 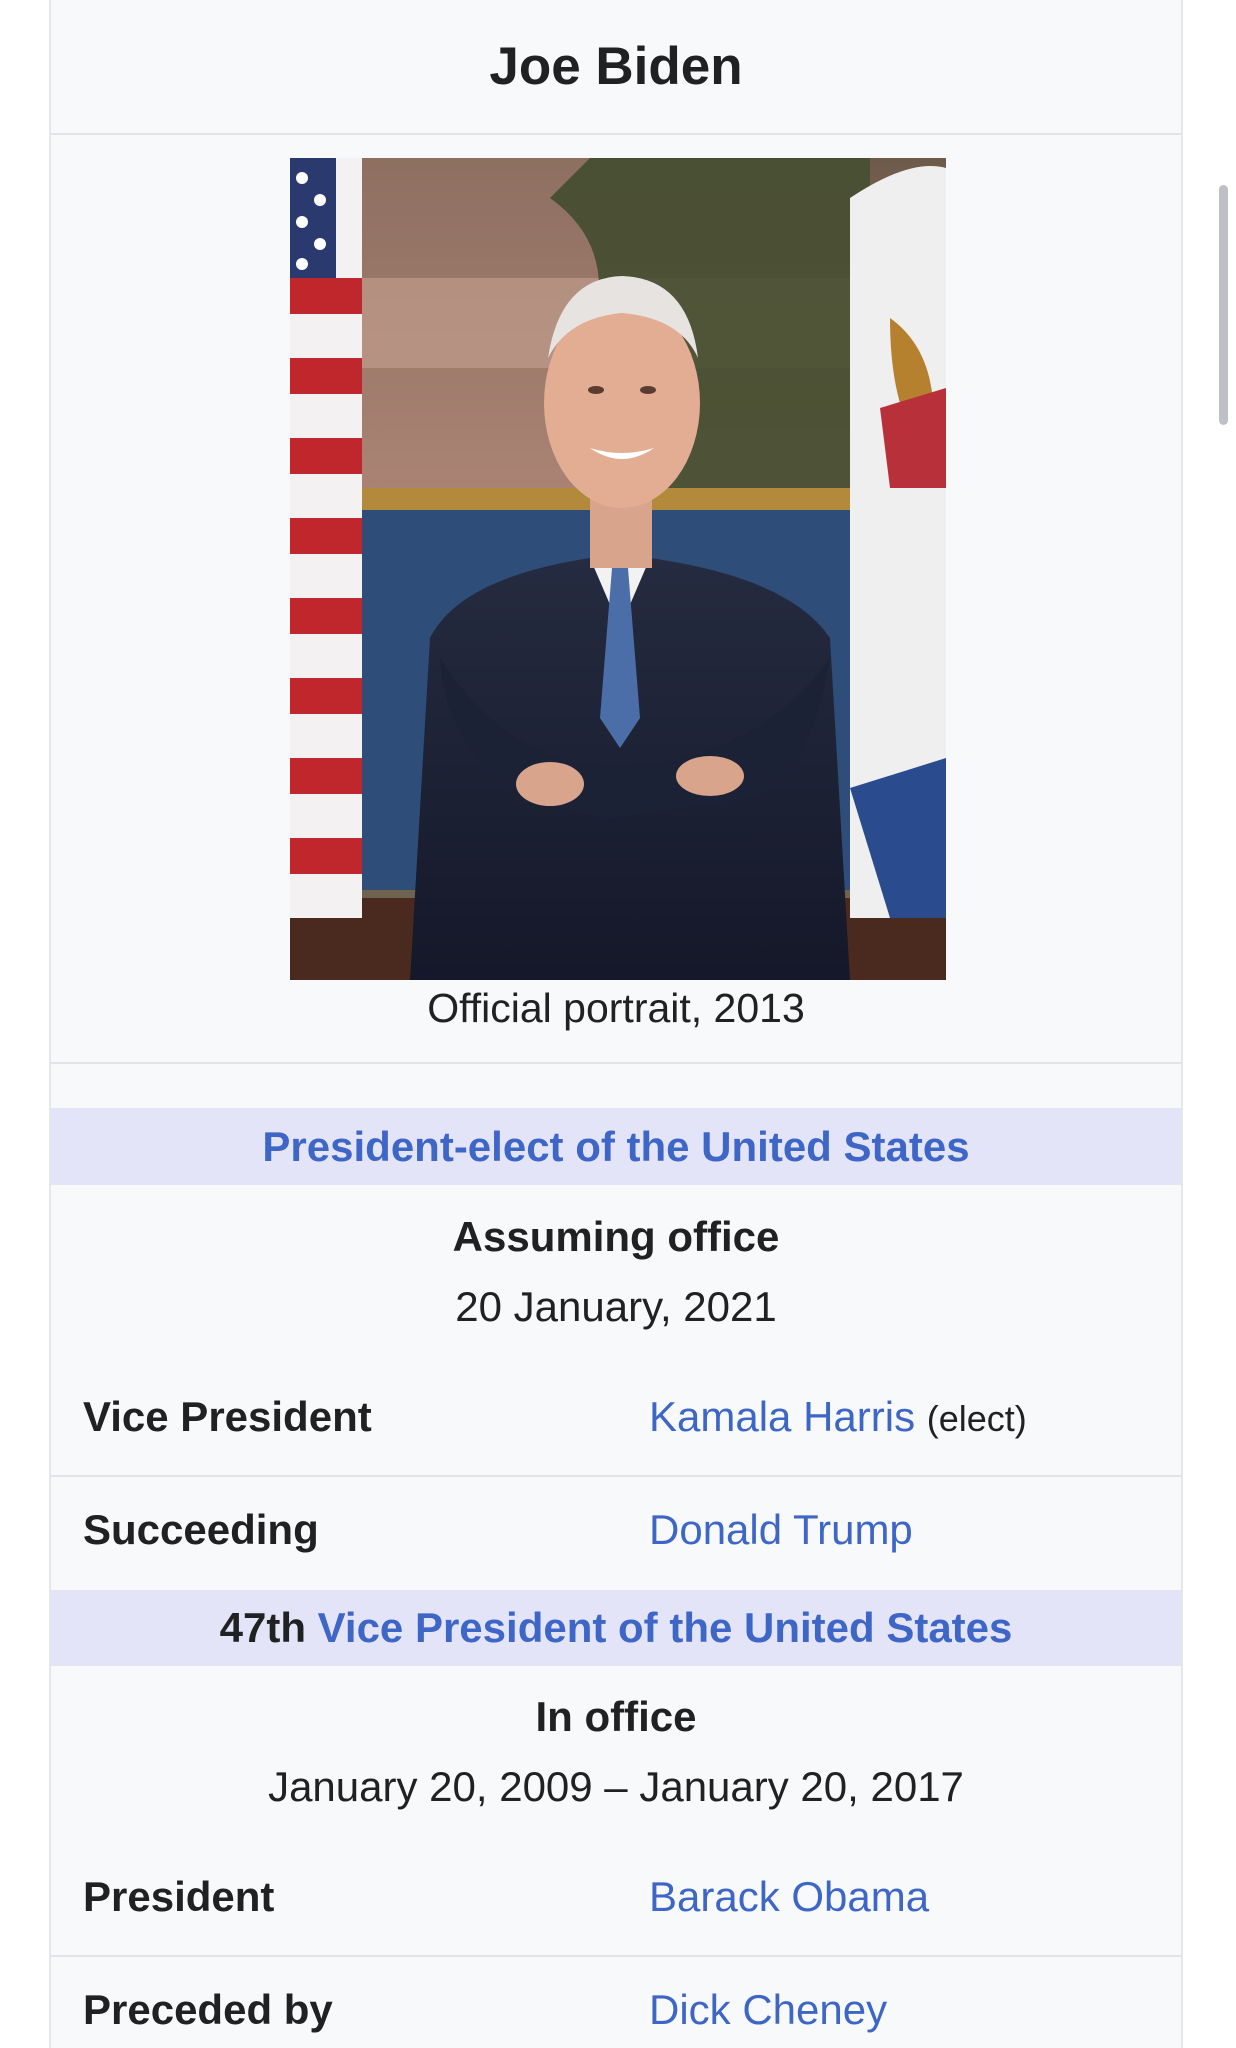 I want to click on vertical-scrollbar, so click(x=1223, y=305).